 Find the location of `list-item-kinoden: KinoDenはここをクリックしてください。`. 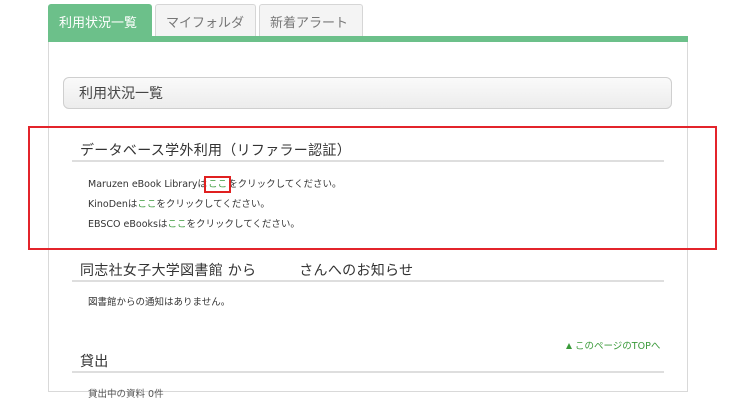

list-item-kinoden: KinoDenはここをクリックしてください。 is located at coordinates (179, 203).